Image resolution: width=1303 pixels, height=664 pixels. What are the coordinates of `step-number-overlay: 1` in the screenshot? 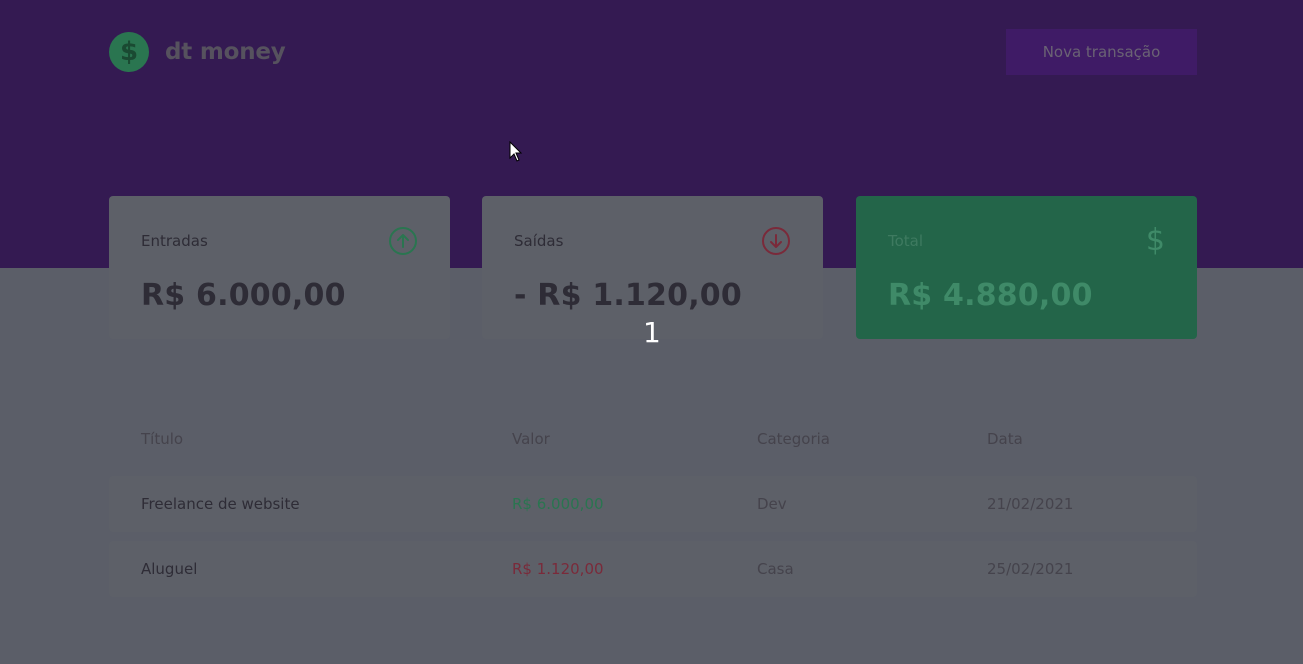 It's located at (652, 332).